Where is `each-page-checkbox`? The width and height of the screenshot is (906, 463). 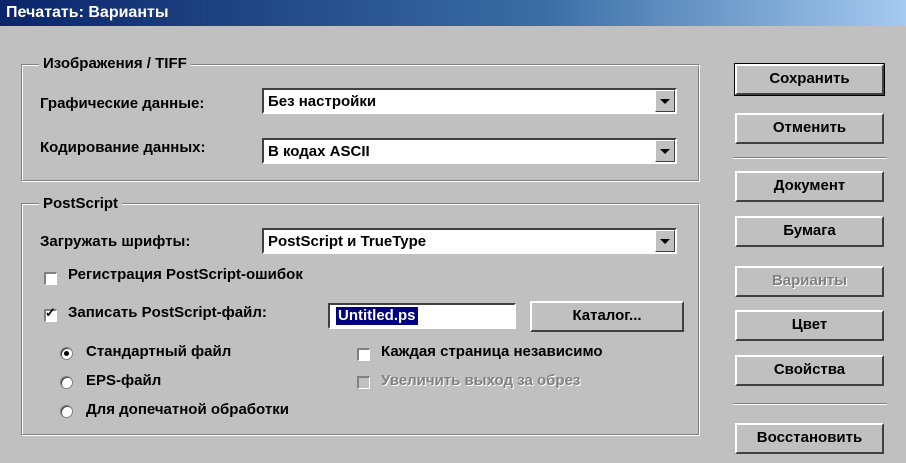
each-page-checkbox is located at coordinates (363, 354).